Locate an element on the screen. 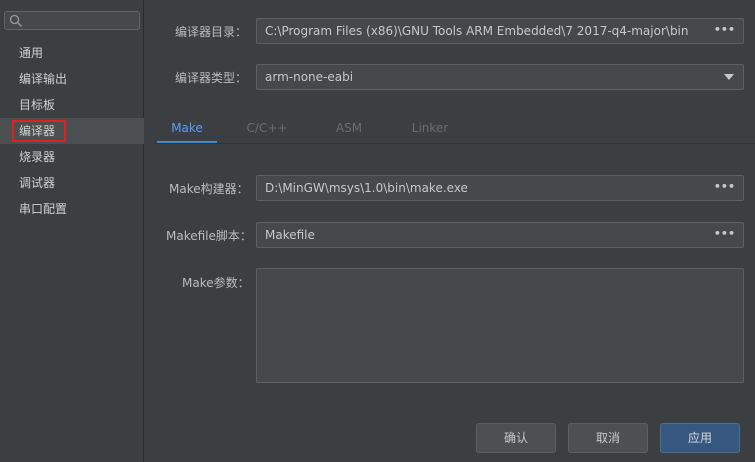  ok-button: 确认 is located at coordinates (516, 438).